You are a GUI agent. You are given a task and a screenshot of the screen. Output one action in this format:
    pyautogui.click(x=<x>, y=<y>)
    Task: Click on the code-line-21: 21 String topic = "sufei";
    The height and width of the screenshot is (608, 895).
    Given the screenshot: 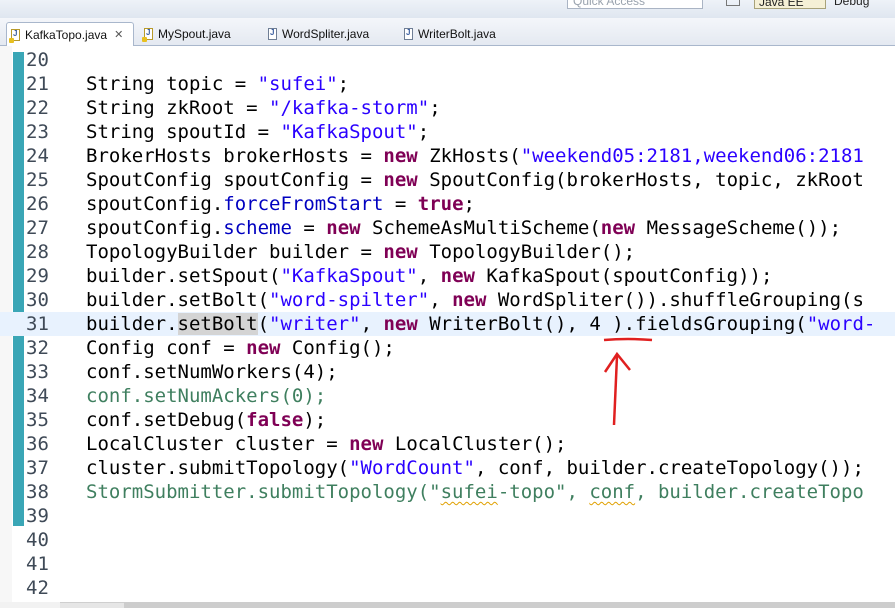 What is the action you would take?
    pyautogui.click(x=447, y=84)
    